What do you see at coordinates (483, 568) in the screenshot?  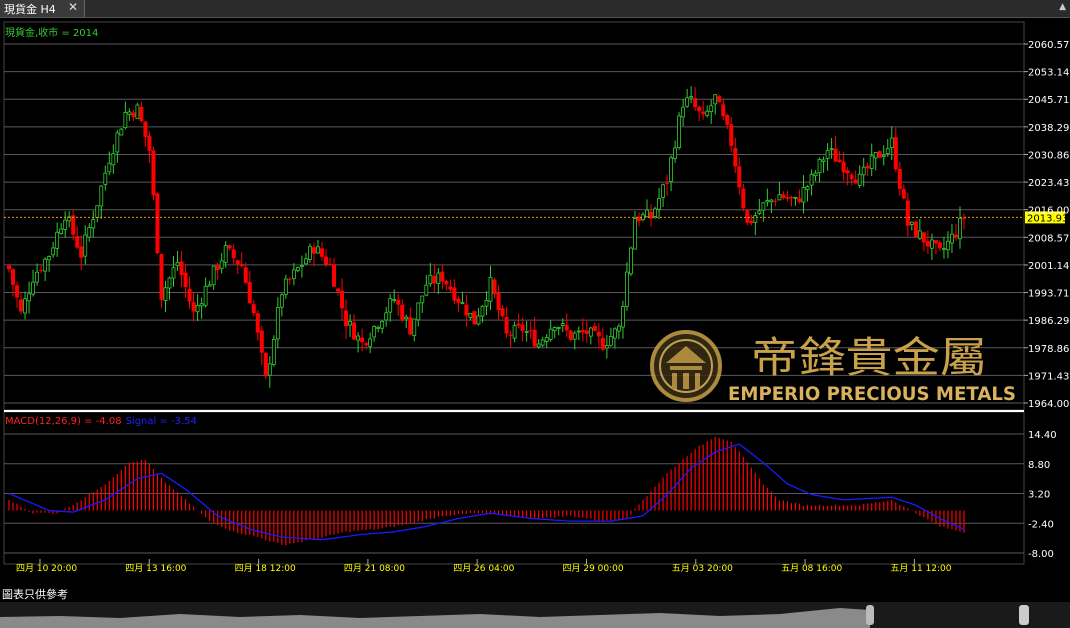 I see `time-tick-label: 四月 26 04:00` at bounding box center [483, 568].